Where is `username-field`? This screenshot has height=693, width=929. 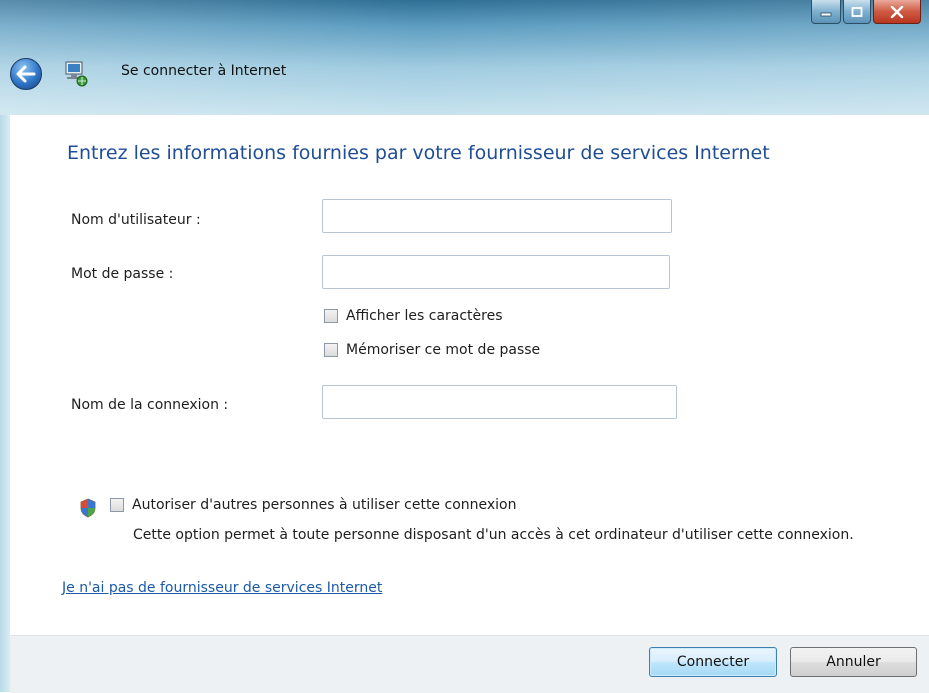 username-field is located at coordinates (497, 216).